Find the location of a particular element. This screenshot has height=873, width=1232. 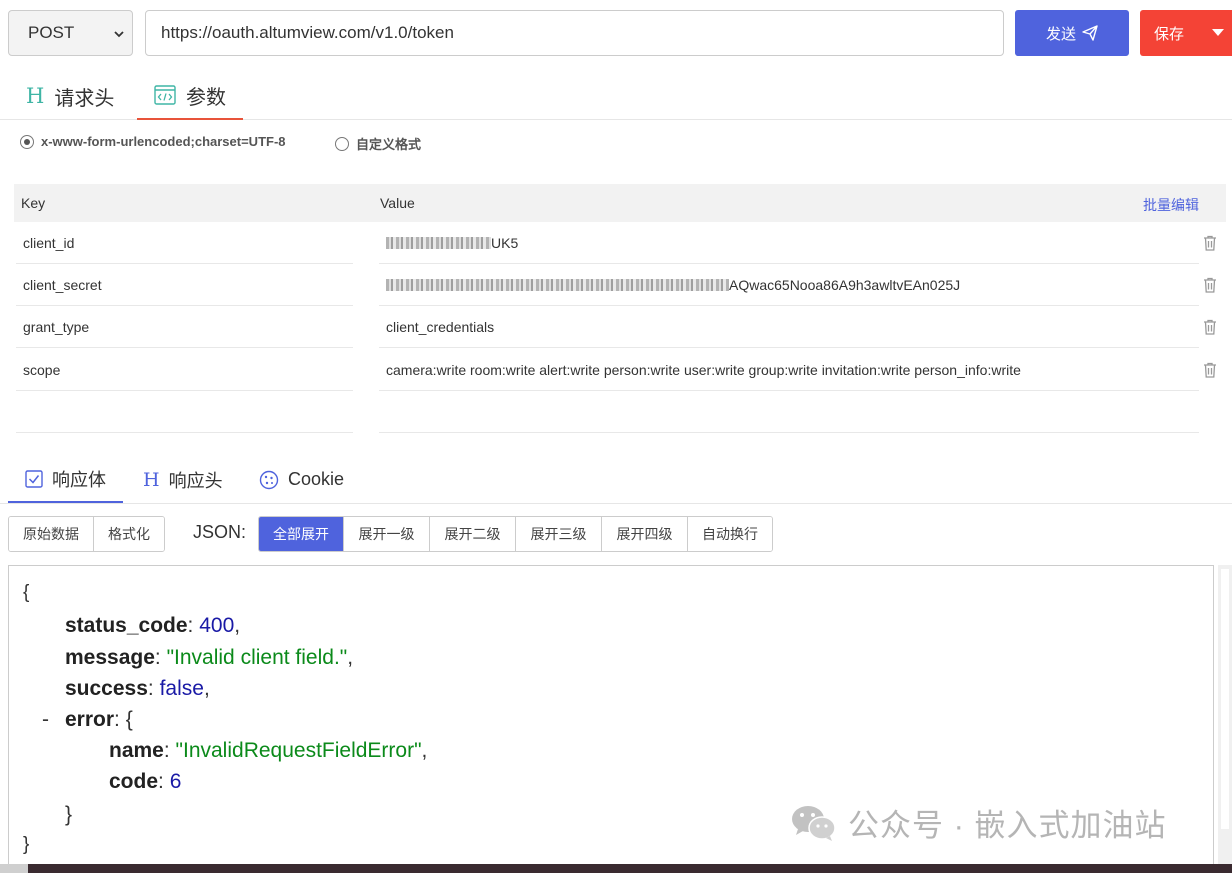

bulk-edit-link: 批量编辑 is located at coordinates (1171, 205).